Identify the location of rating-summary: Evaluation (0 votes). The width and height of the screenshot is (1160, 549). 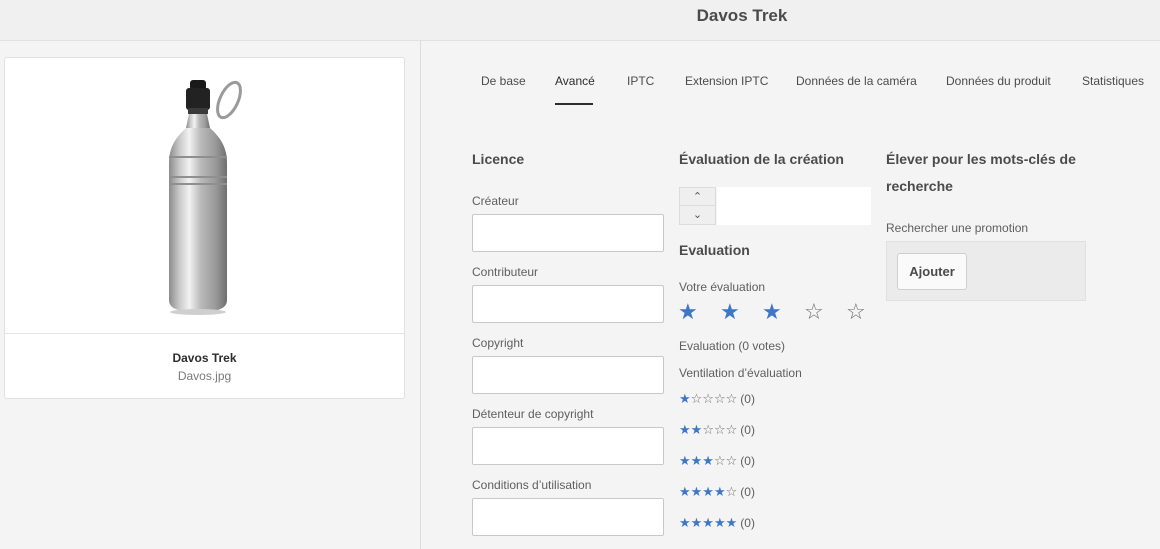
(732, 346).